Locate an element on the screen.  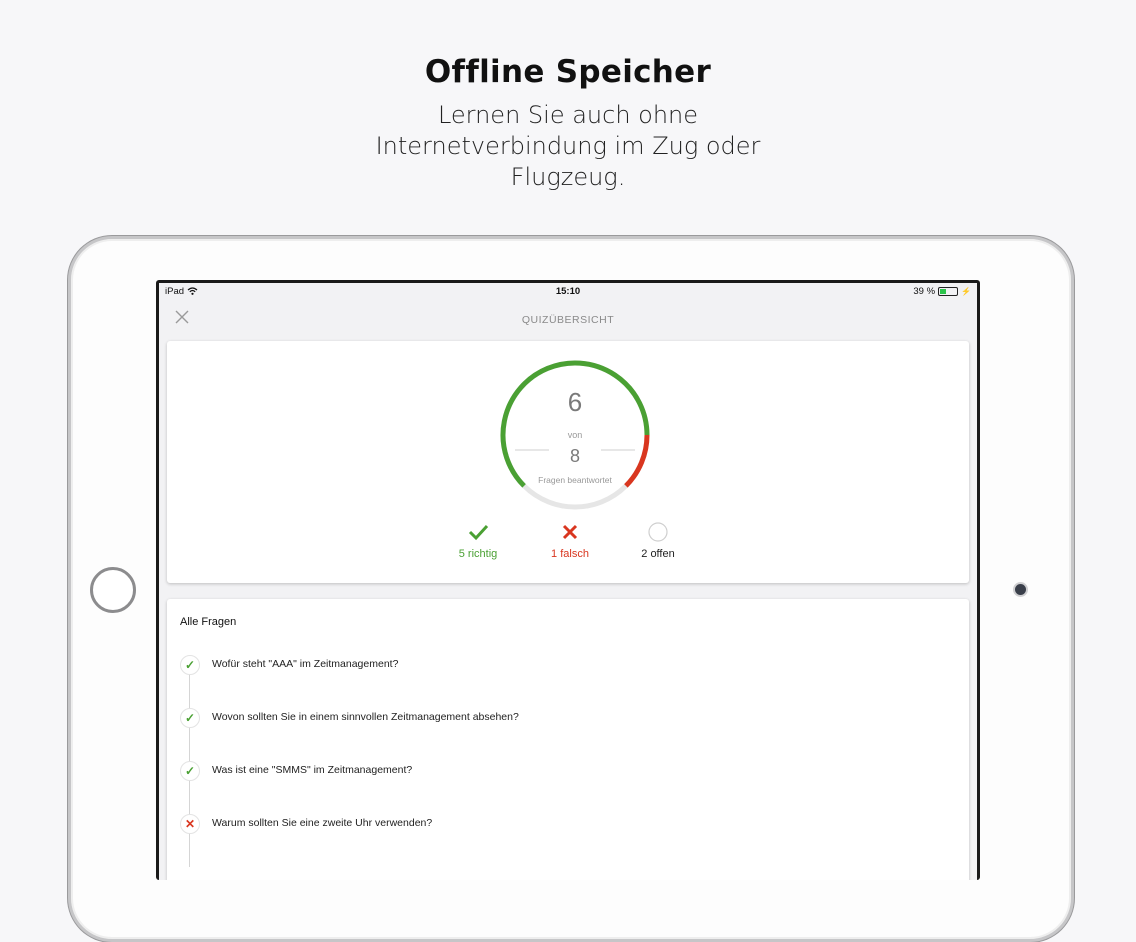
status-battery: 39 % ⚡ is located at coordinates (942, 291).